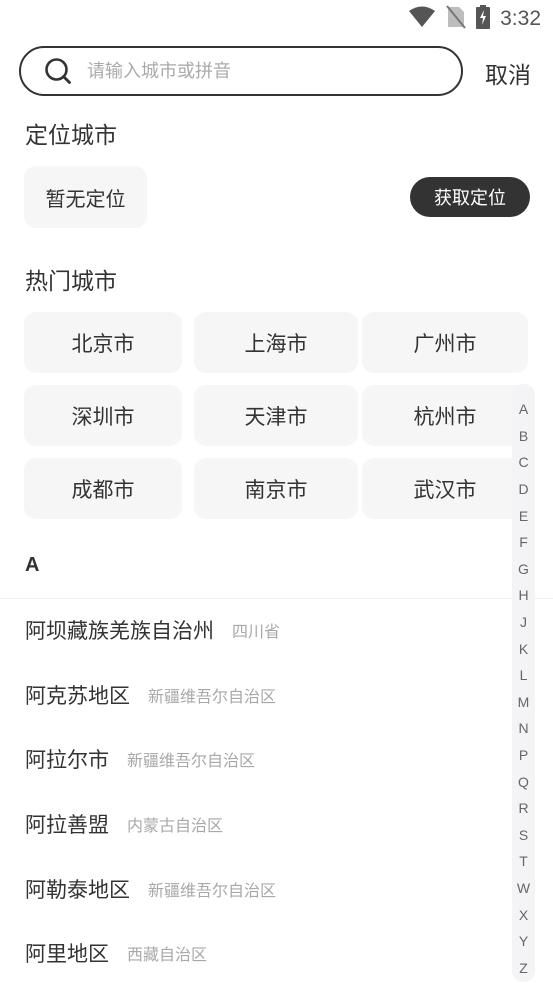  I want to click on index-letter: M, so click(523, 702).